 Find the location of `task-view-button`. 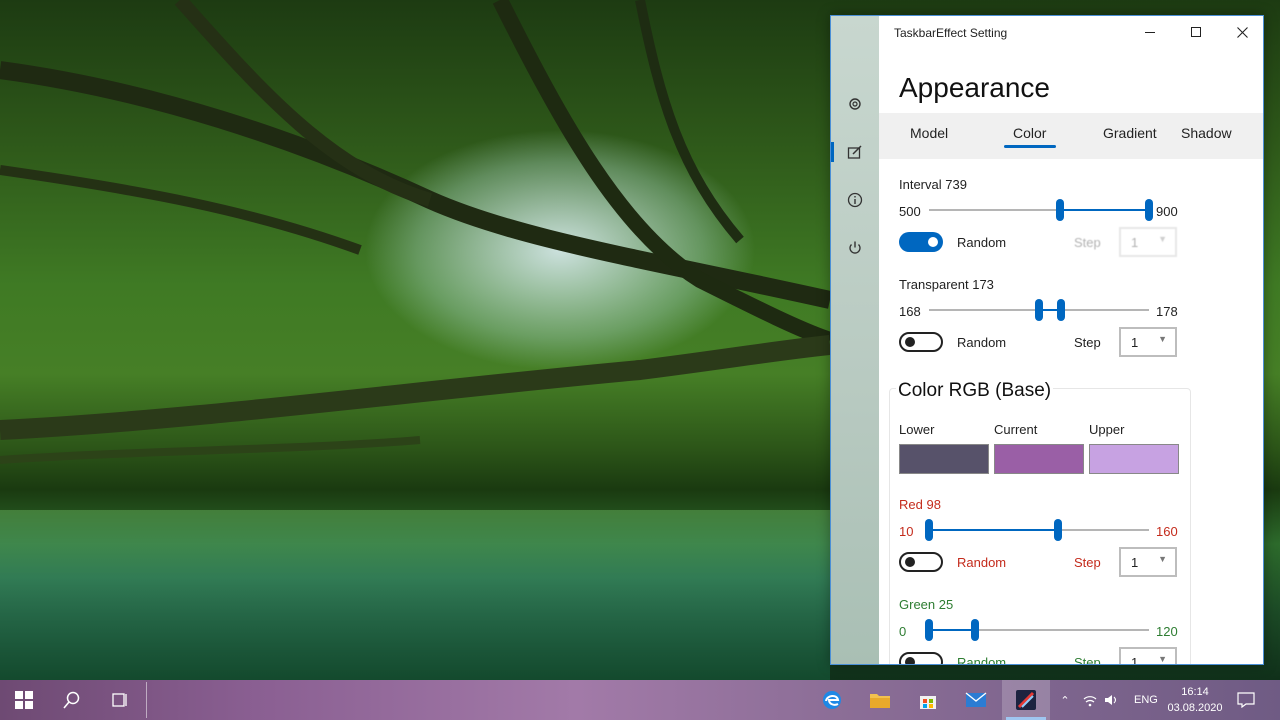

task-view-button is located at coordinates (120, 700).